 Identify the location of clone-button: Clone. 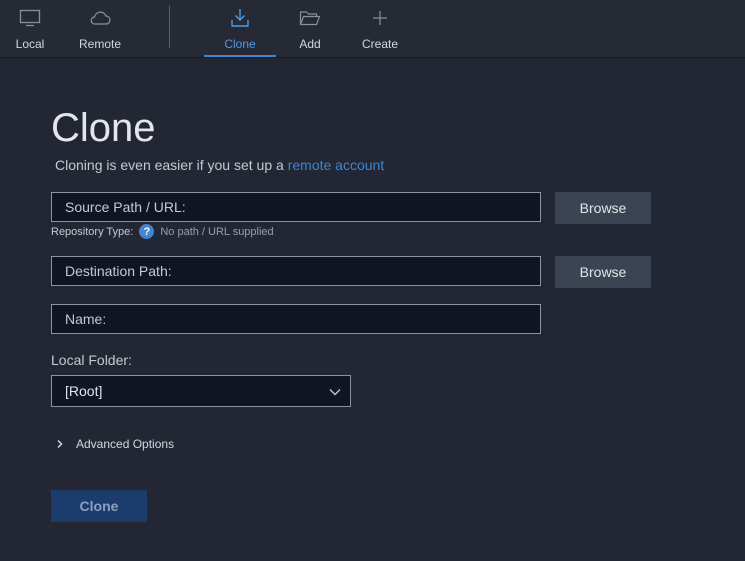
(99, 506).